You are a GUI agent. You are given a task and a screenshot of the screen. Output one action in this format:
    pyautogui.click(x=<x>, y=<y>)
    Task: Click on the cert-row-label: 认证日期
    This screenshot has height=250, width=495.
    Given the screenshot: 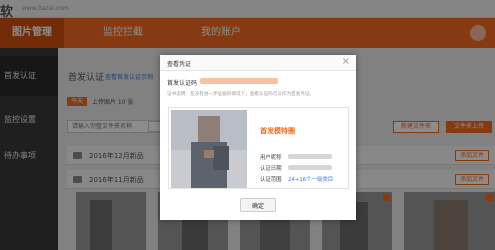 What is the action you would take?
    pyautogui.click(x=271, y=169)
    